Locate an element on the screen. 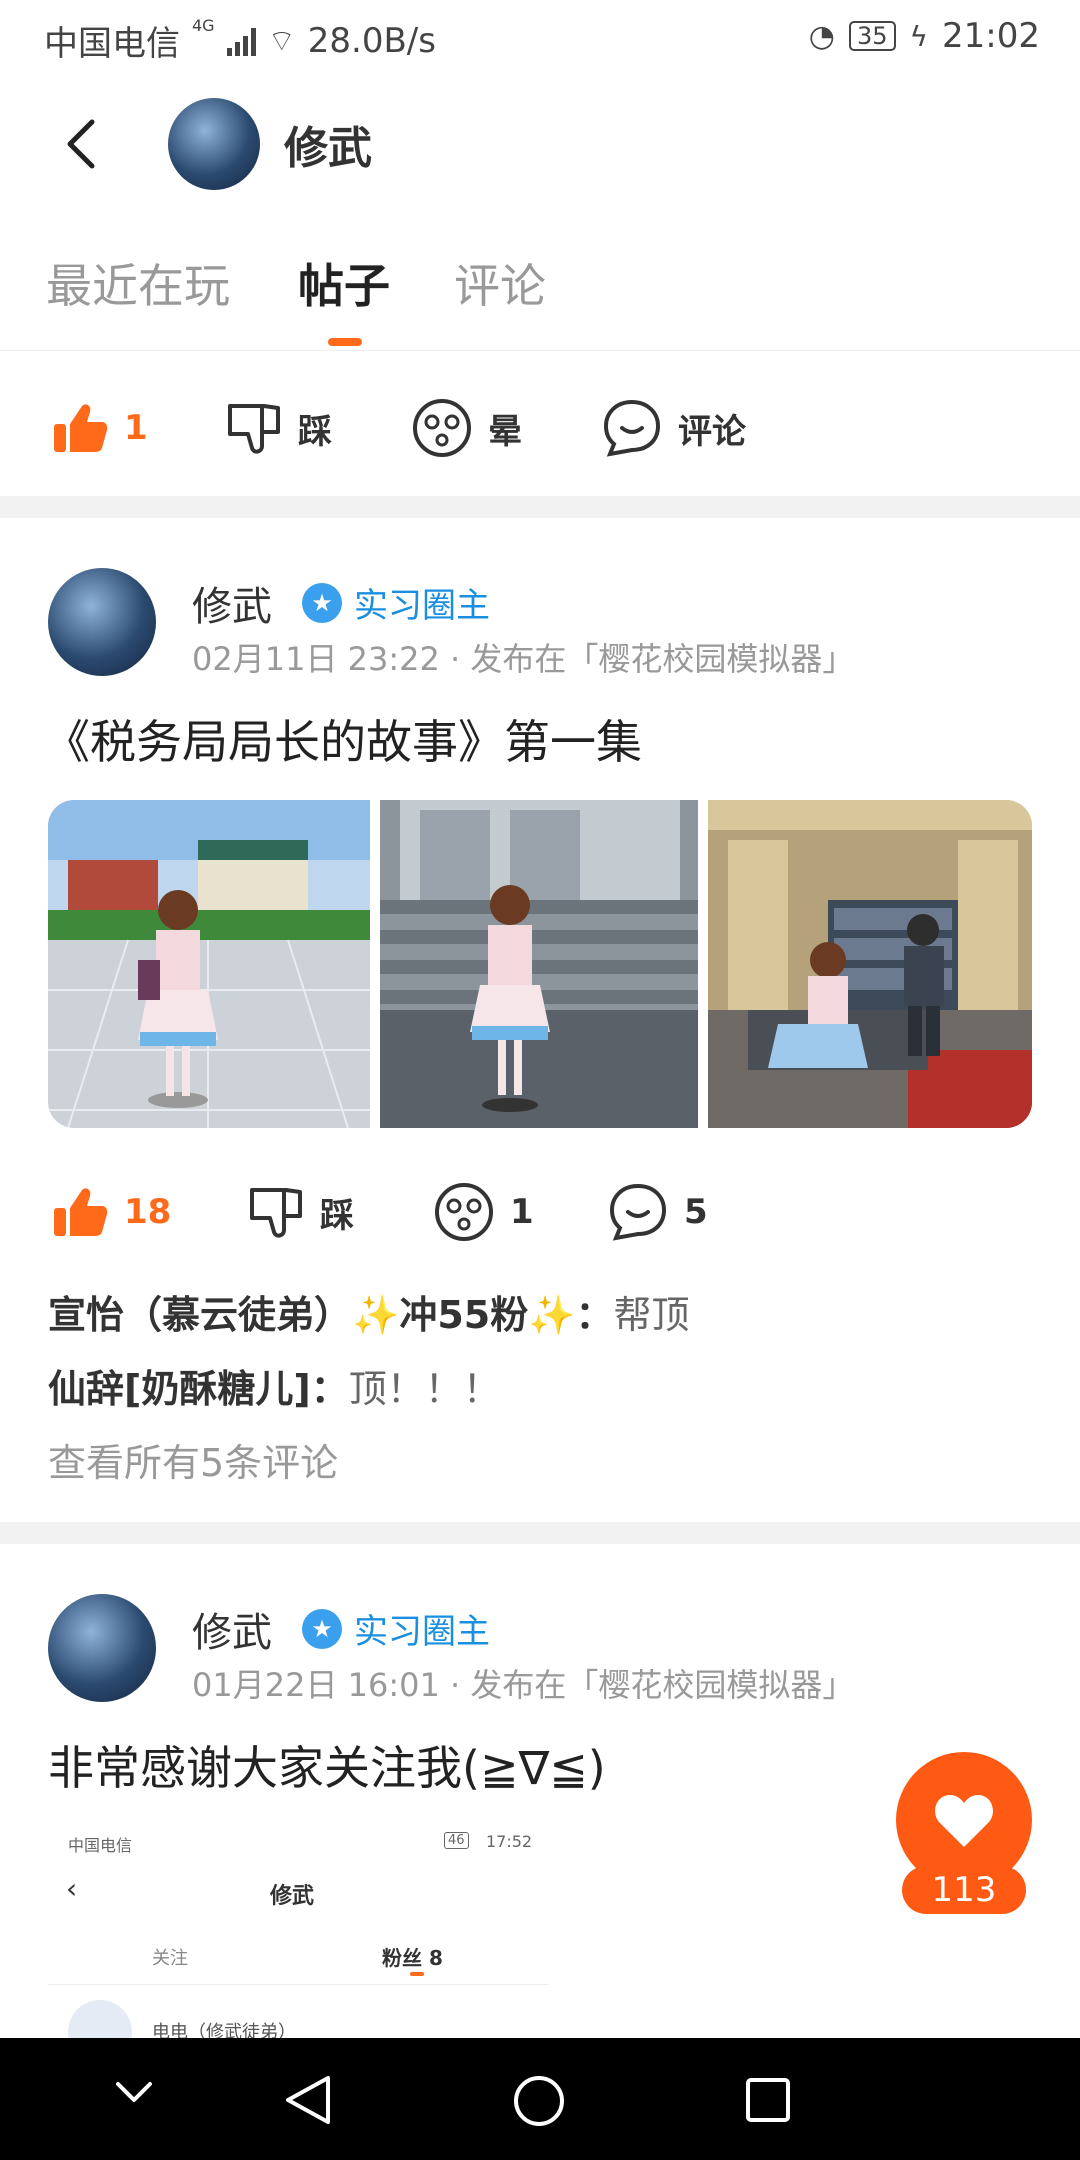 The height and width of the screenshot is (2160, 1080). back-arrow-icon is located at coordinates (82, 144).